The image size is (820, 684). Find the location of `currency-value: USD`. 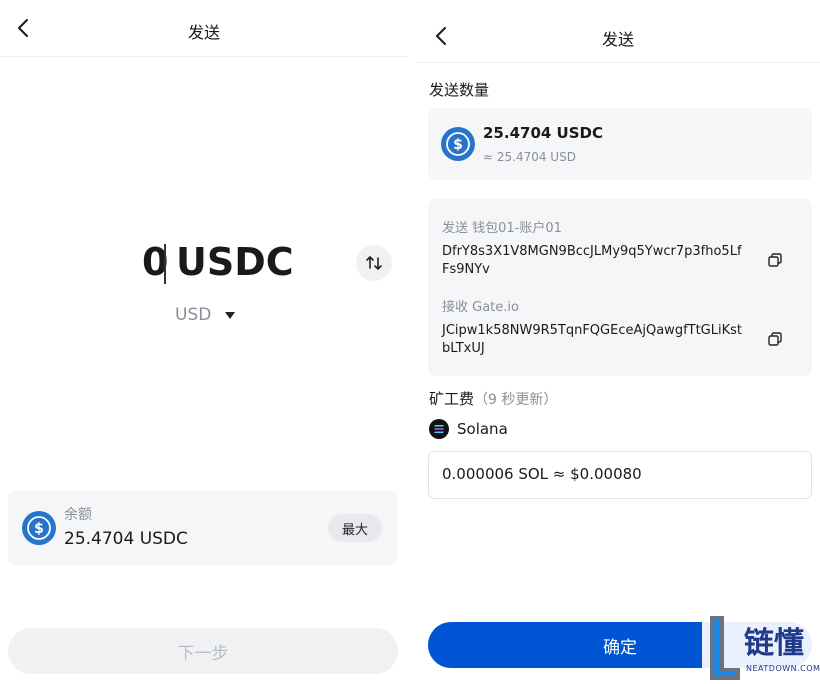

currency-value: USD is located at coordinates (193, 315).